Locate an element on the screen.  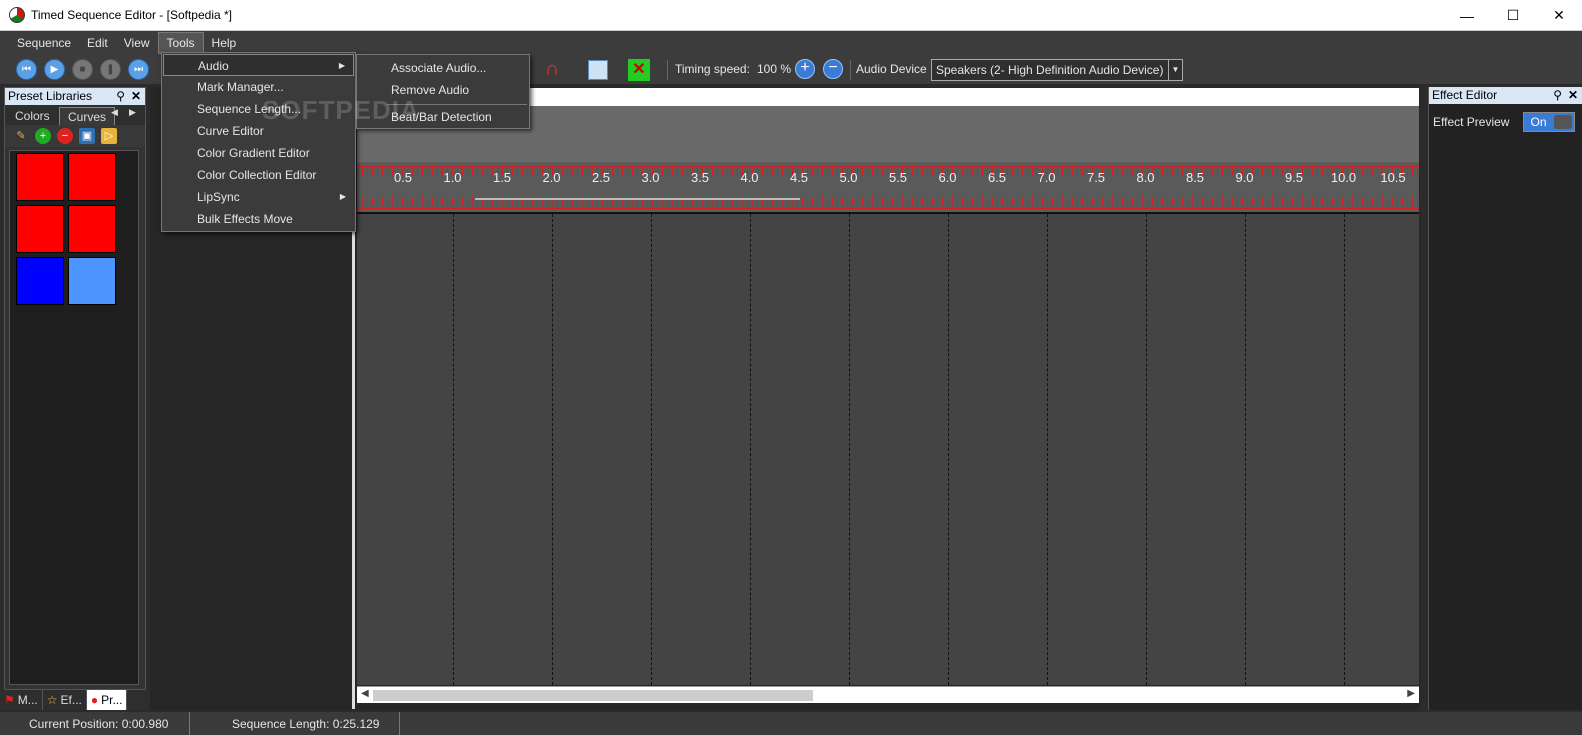
menu-help: Help is located at coordinates (224, 43).